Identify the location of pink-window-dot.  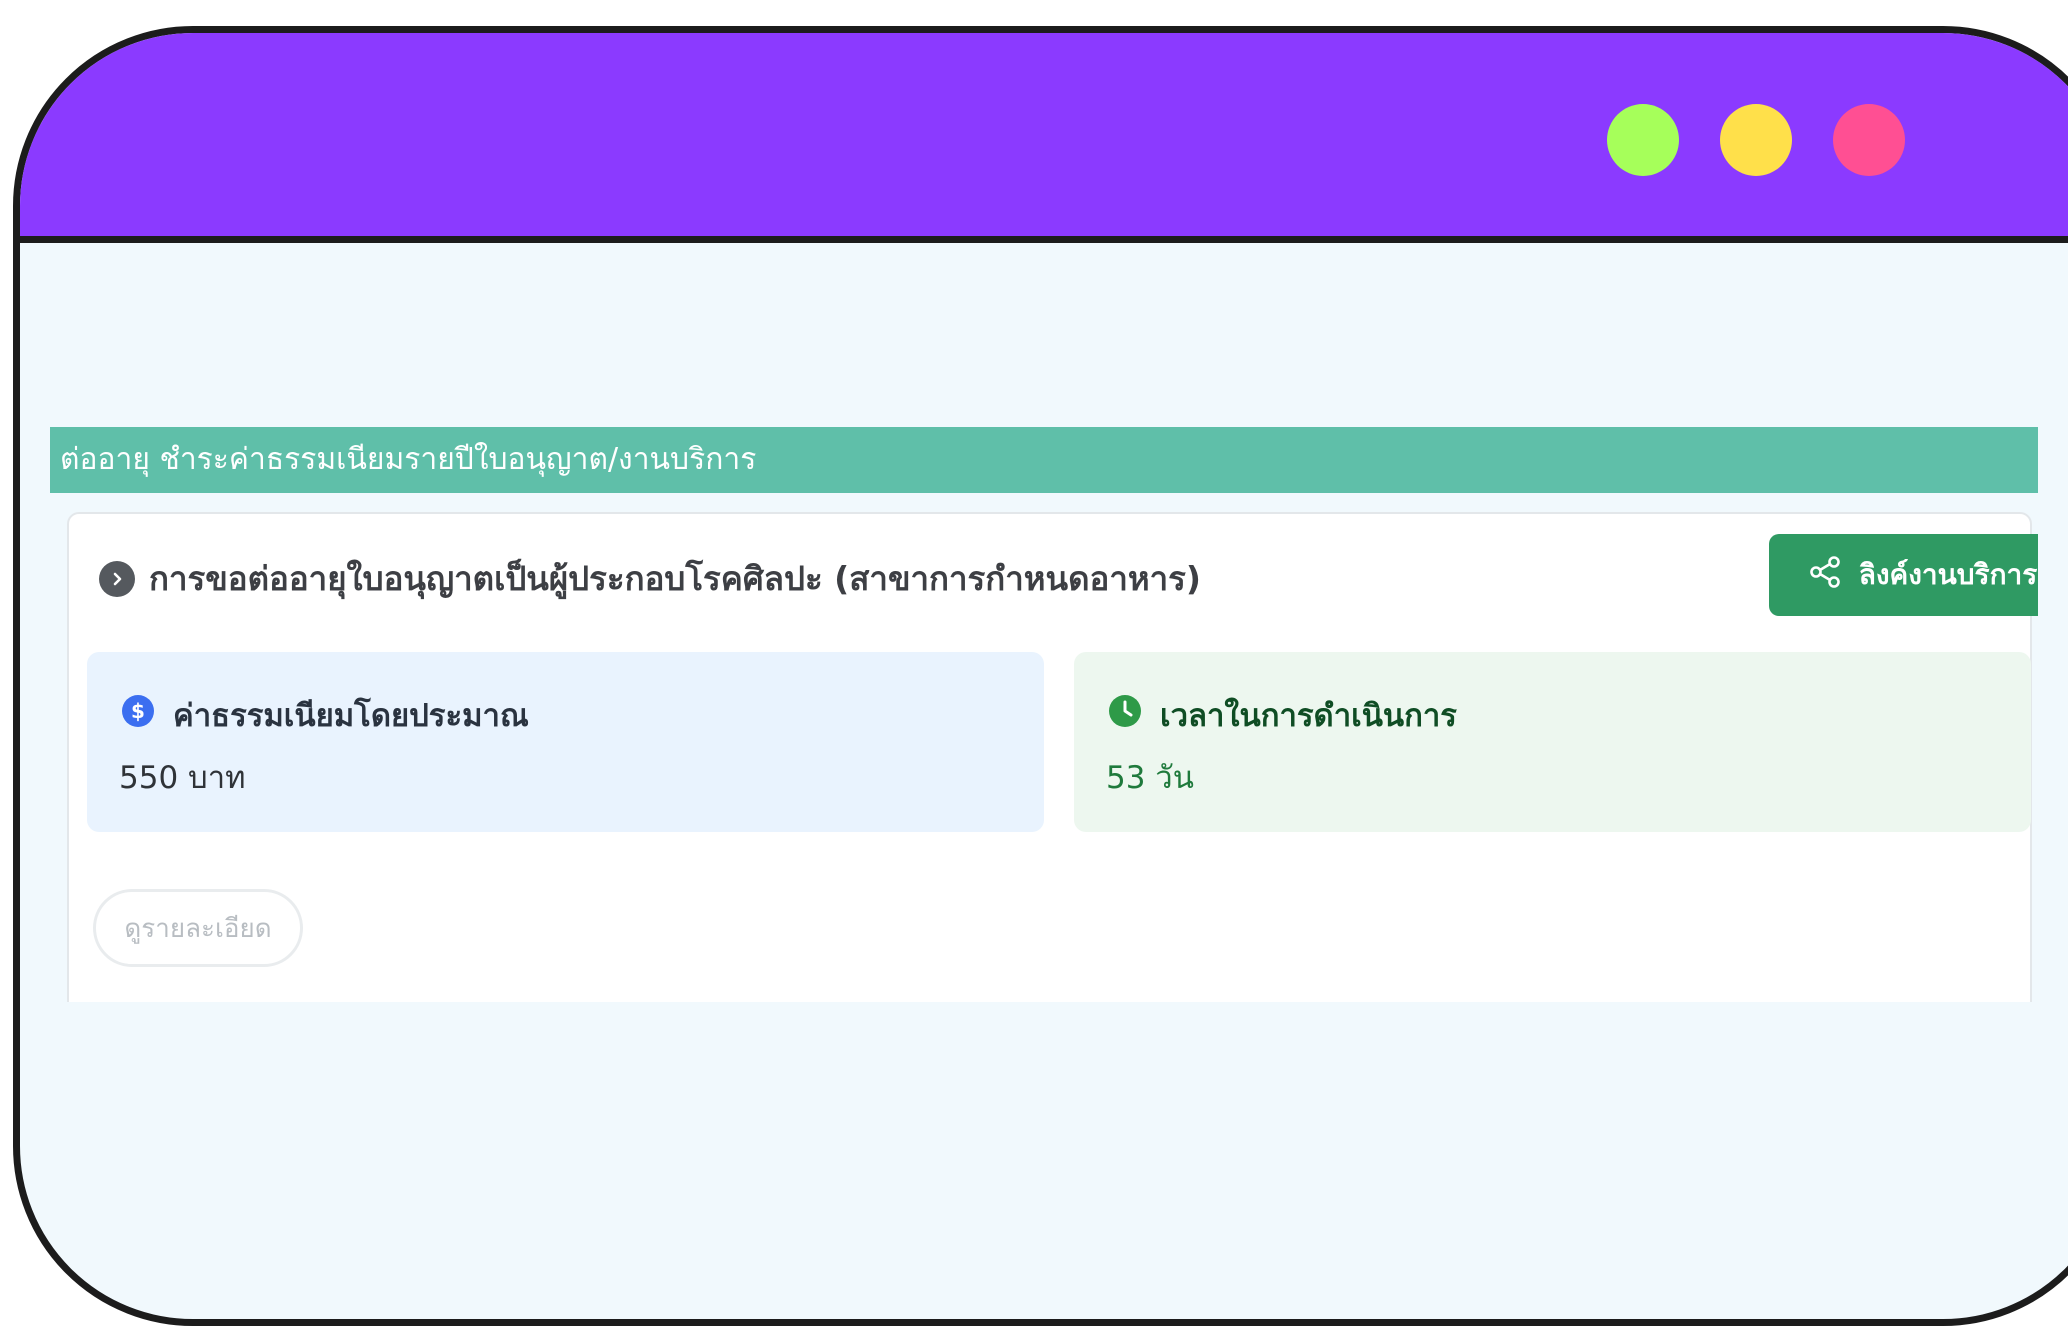
(1869, 140).